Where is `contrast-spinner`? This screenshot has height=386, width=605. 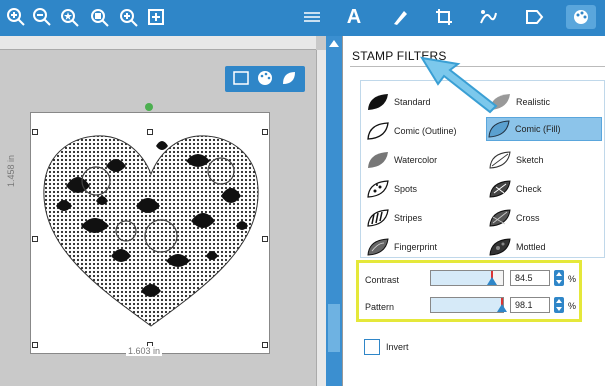
contrast-spinner is located at coordinates (559, 278).